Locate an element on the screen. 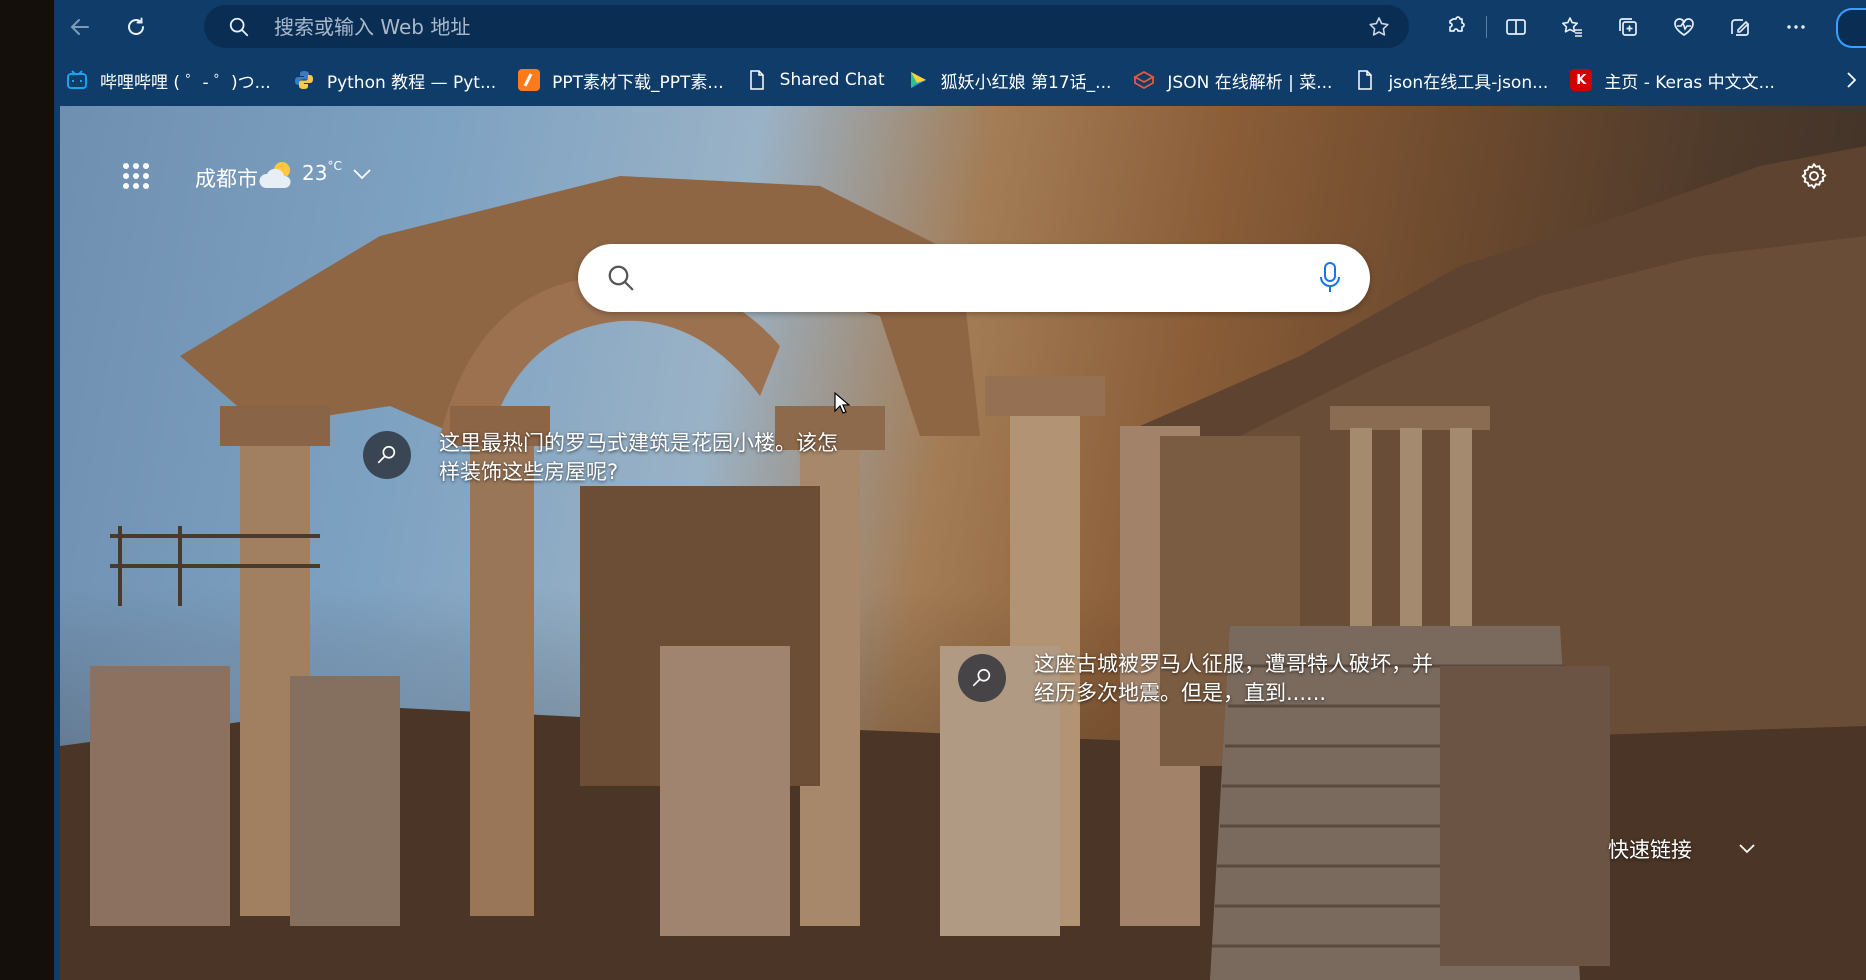  collections-icon is located at coordinates (1628, 27).